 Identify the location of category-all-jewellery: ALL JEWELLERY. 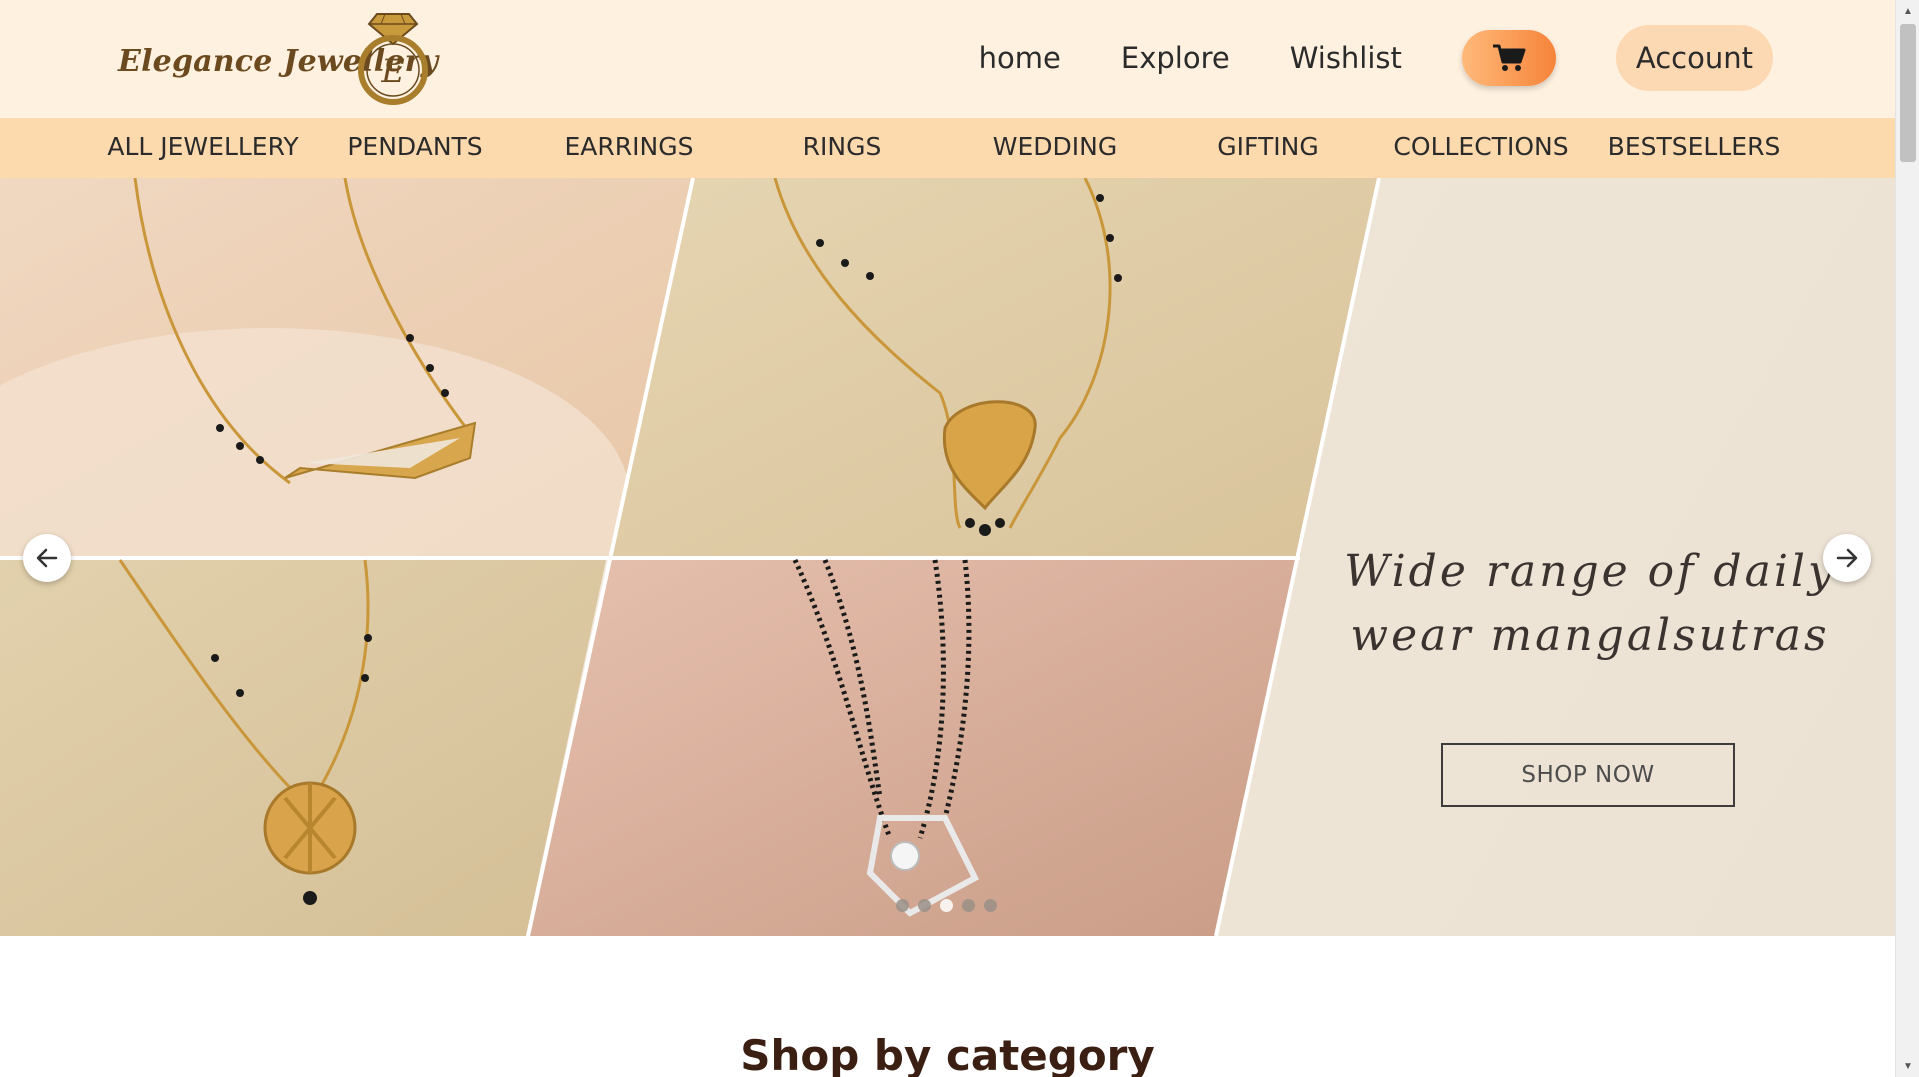
(202, 146).